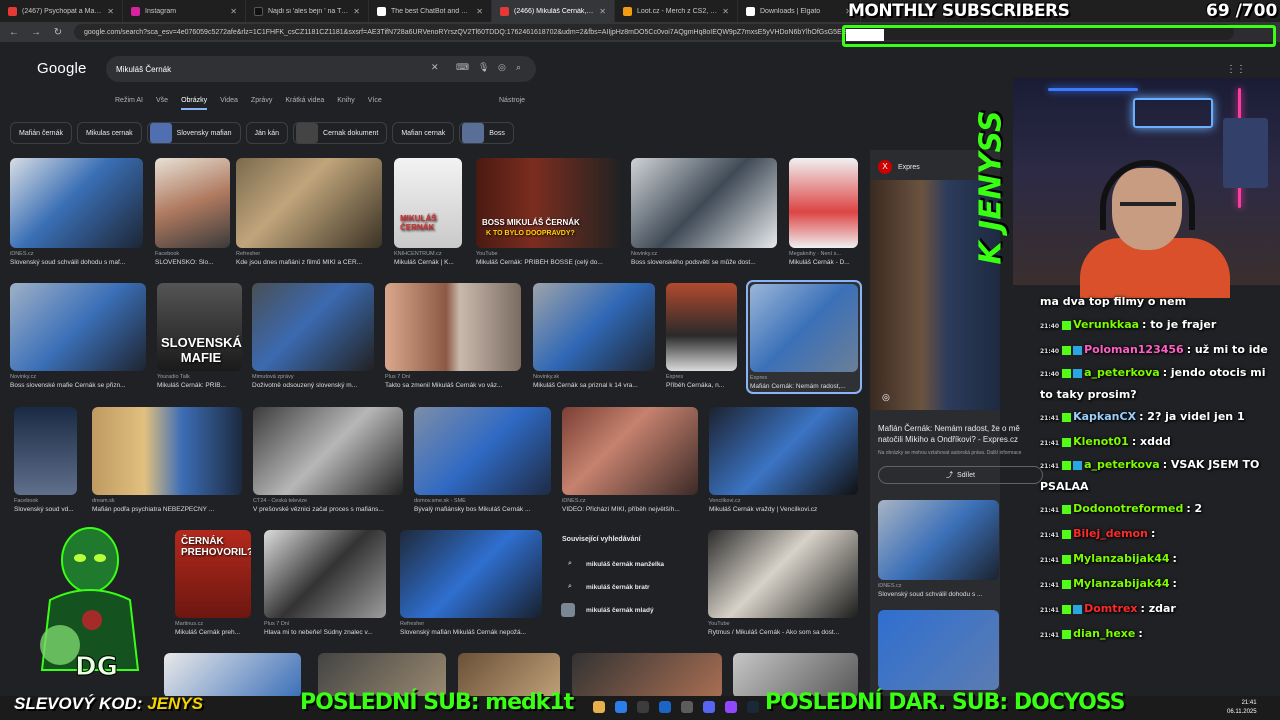 Image resolution: width=1280 pixels, height=720 pixels. Describe the element at coordinates (184, 11) in the screenshot. I see `browser-tab: Instagram ✕` at that location.